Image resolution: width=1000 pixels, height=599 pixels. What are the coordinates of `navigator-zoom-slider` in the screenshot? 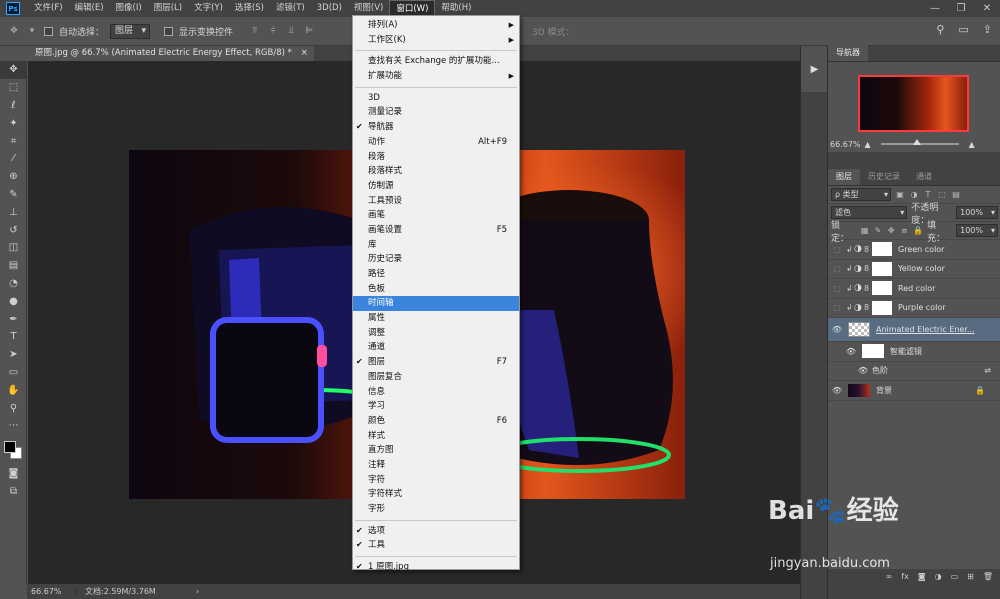 It's located at (919, 142).